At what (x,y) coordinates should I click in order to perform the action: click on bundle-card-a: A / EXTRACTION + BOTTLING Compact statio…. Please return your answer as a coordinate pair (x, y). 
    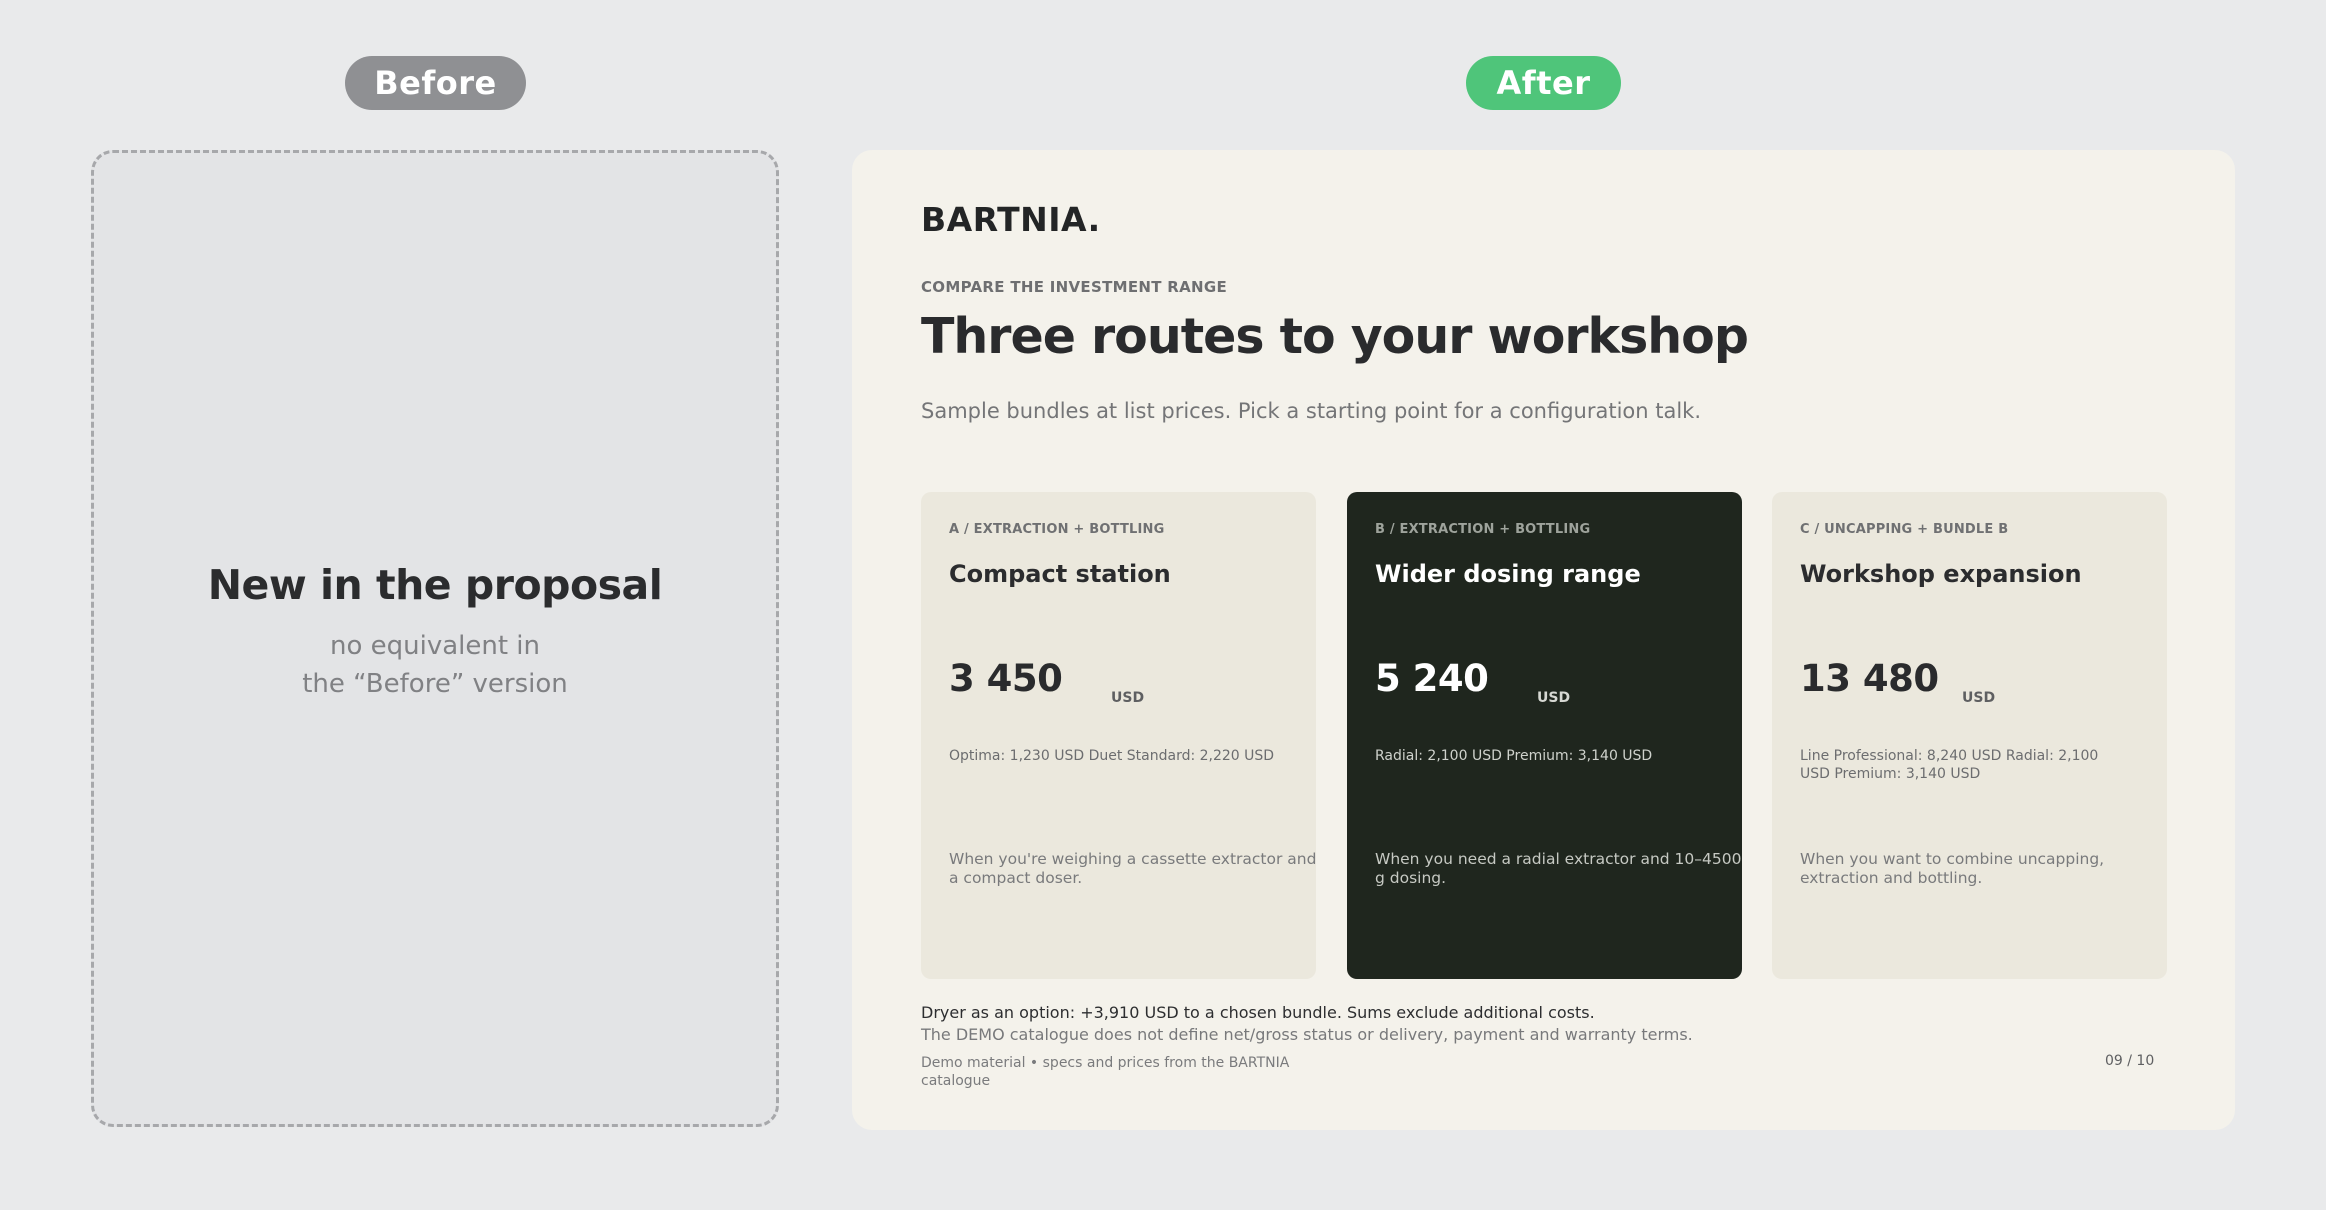
    Looking at the image, I should click on (1118, 735).